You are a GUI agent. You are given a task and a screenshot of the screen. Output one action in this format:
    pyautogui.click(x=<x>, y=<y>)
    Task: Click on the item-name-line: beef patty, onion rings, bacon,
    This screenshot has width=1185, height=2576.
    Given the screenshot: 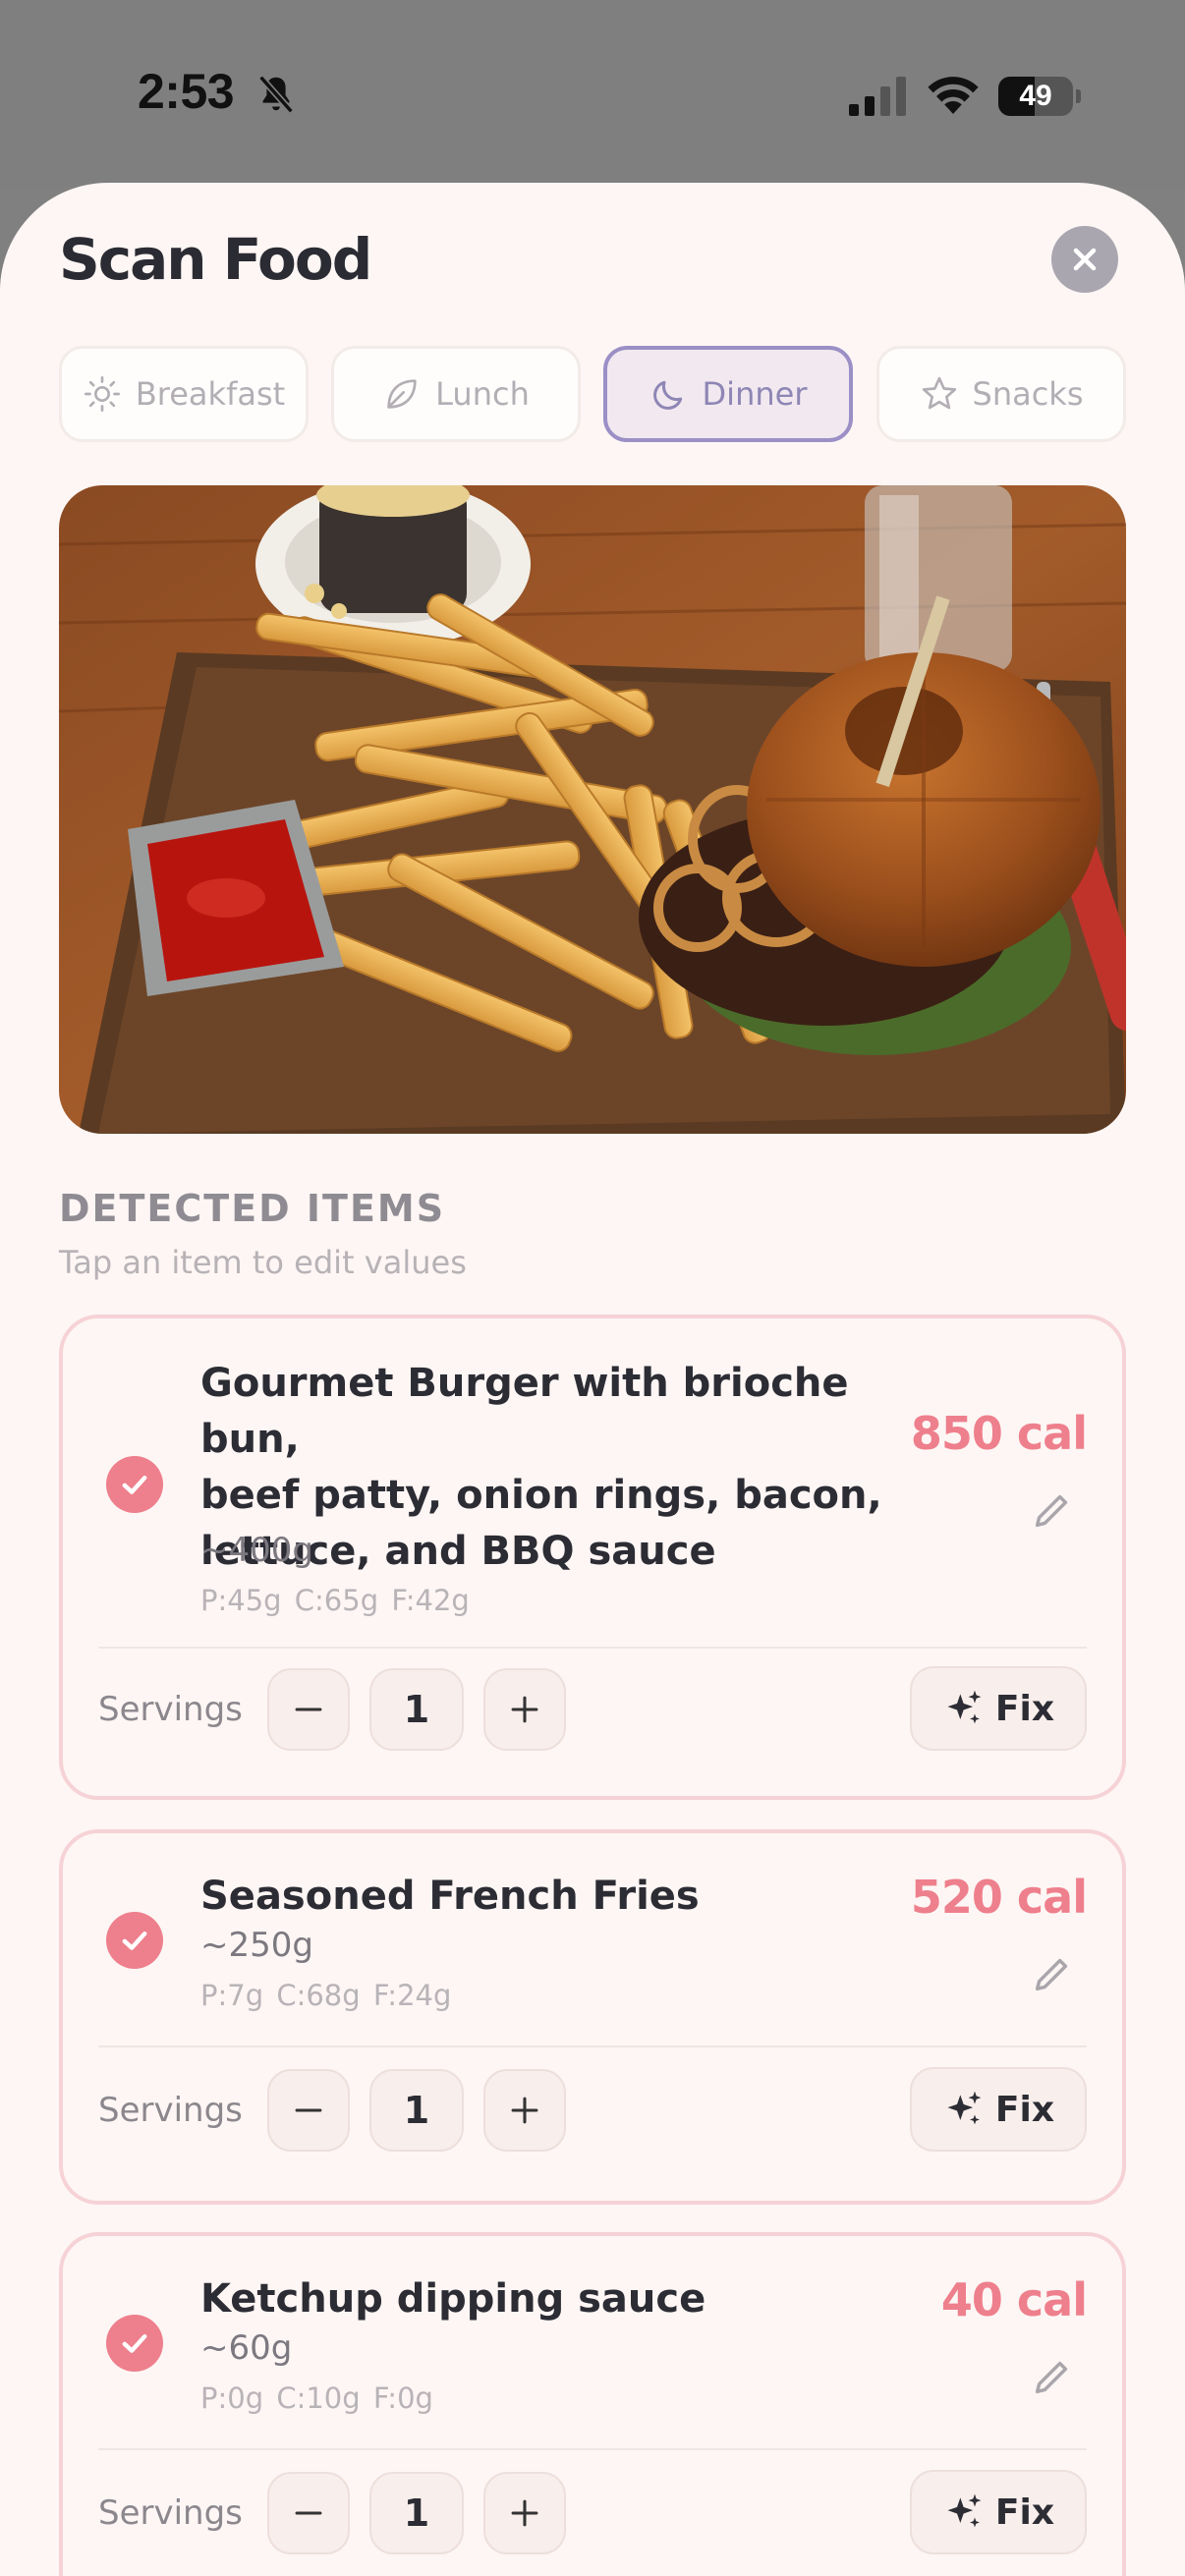 What is the action you would take?
    pyautogui.click(x=541, y=1495)
    